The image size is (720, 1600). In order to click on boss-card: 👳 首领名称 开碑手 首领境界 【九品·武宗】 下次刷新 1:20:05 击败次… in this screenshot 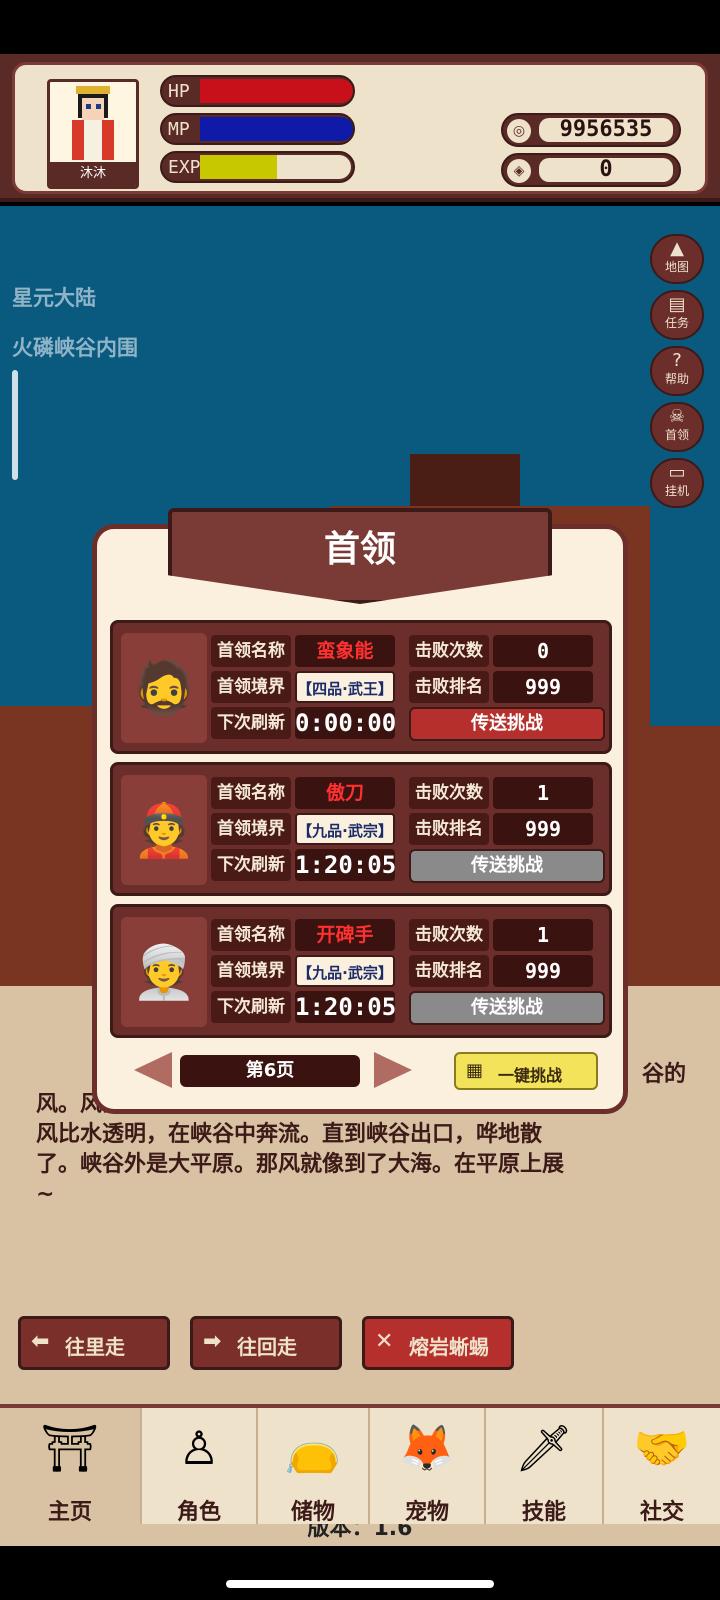, I will do `click(361, 971)`.